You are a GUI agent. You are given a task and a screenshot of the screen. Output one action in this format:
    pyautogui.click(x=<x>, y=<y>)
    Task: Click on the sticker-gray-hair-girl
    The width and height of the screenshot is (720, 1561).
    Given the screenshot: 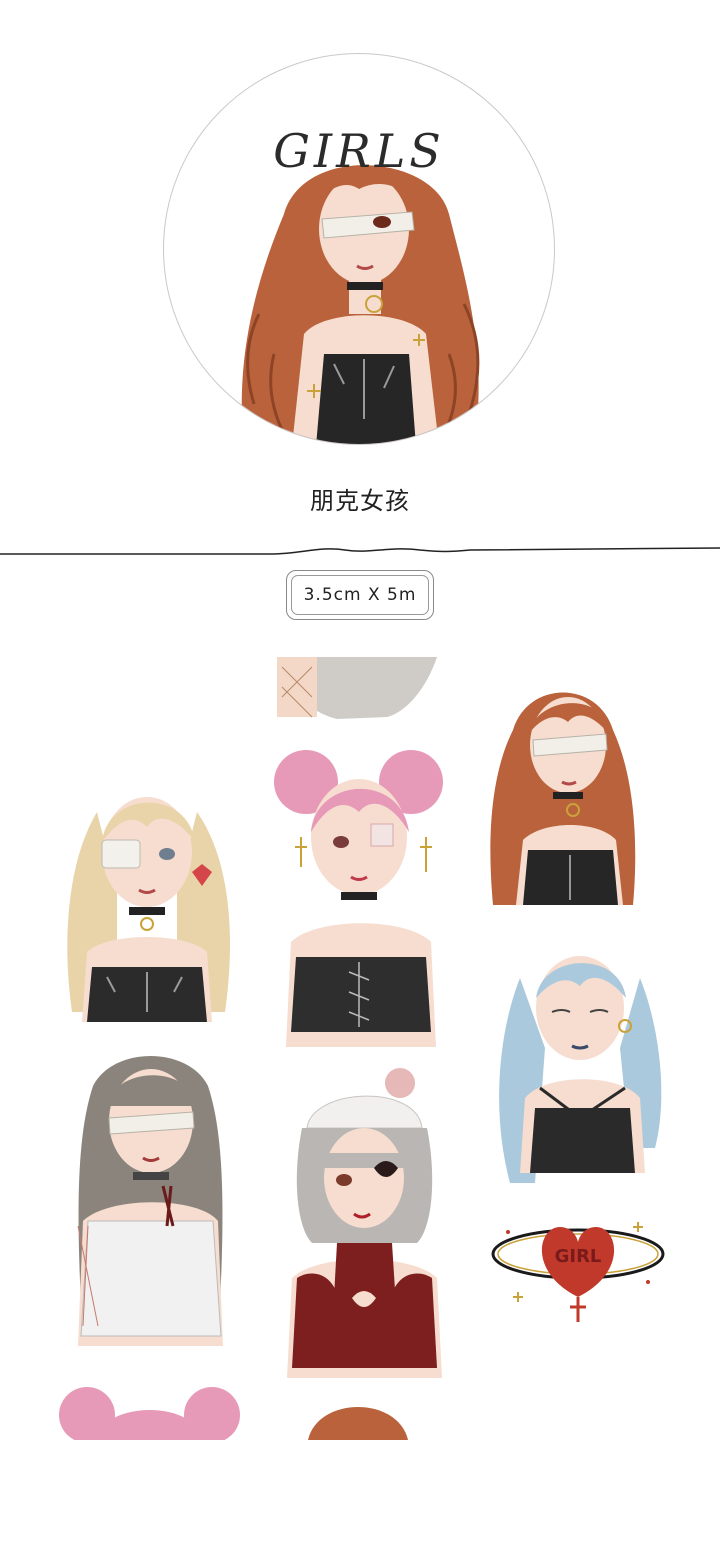 What is the action you would take?
    pyautogui.click(x=150, y=1196)
    